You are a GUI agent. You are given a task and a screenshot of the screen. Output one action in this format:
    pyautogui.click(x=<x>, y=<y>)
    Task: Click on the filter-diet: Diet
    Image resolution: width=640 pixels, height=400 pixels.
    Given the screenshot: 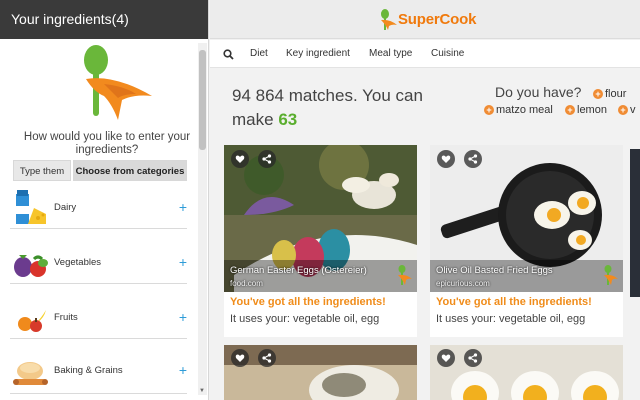 What is the action you would take?
    pyautogui.click(x=259, y=53)
    